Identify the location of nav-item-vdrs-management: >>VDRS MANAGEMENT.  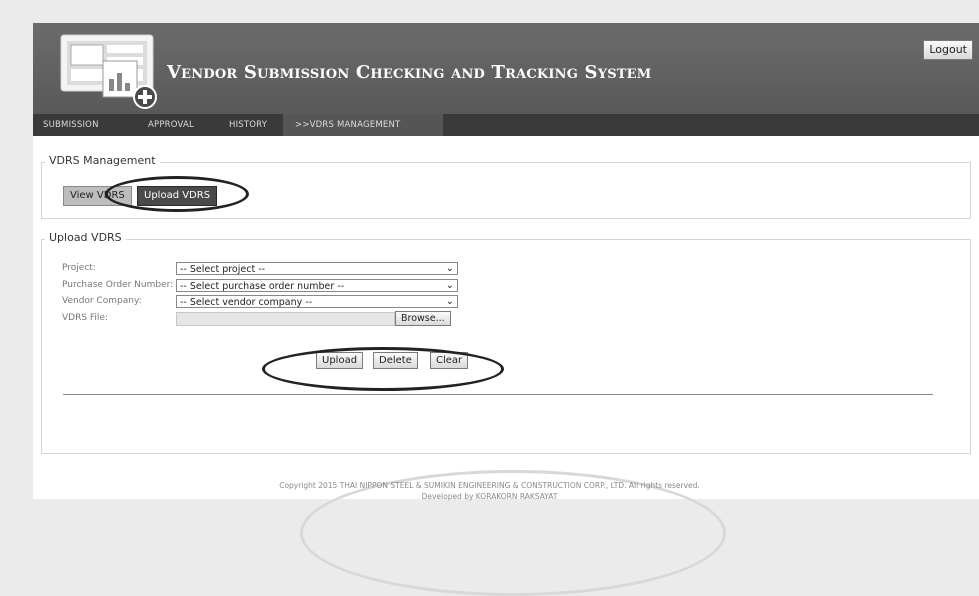
(347, 125).